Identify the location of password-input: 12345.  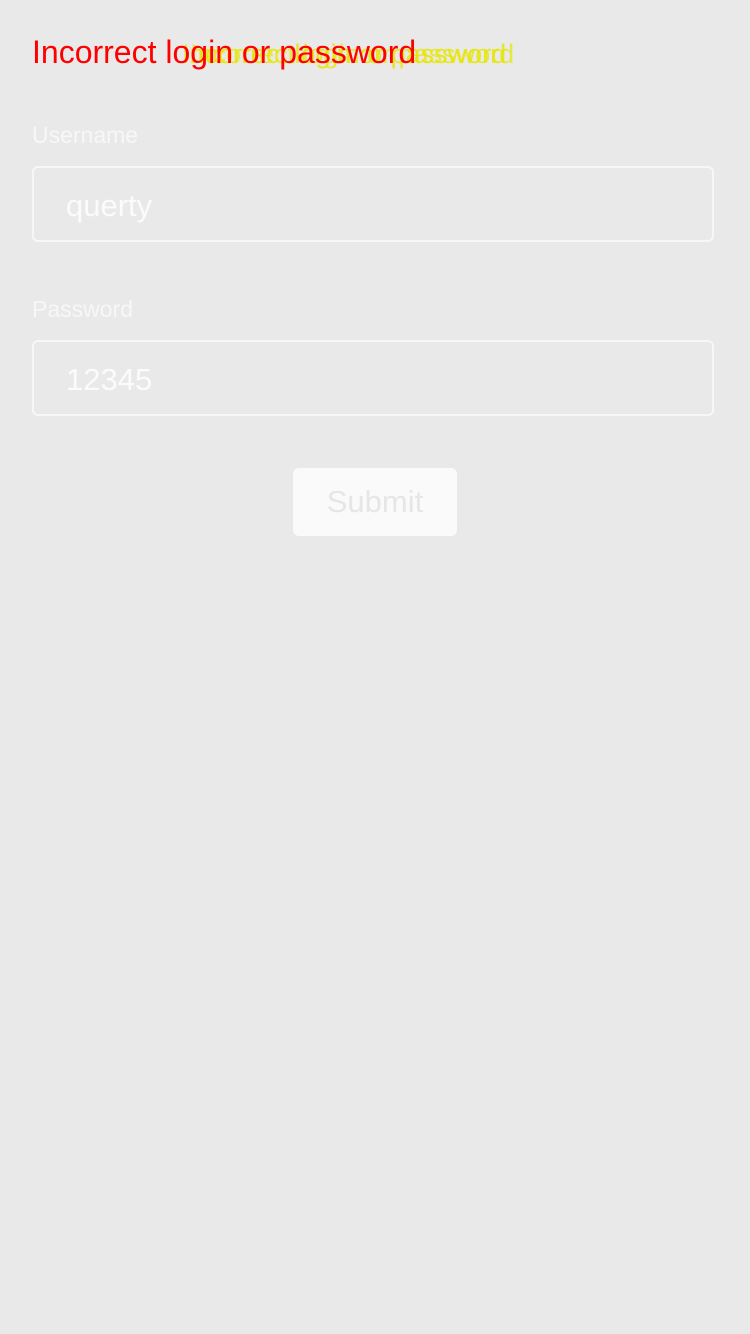
(373, 378).